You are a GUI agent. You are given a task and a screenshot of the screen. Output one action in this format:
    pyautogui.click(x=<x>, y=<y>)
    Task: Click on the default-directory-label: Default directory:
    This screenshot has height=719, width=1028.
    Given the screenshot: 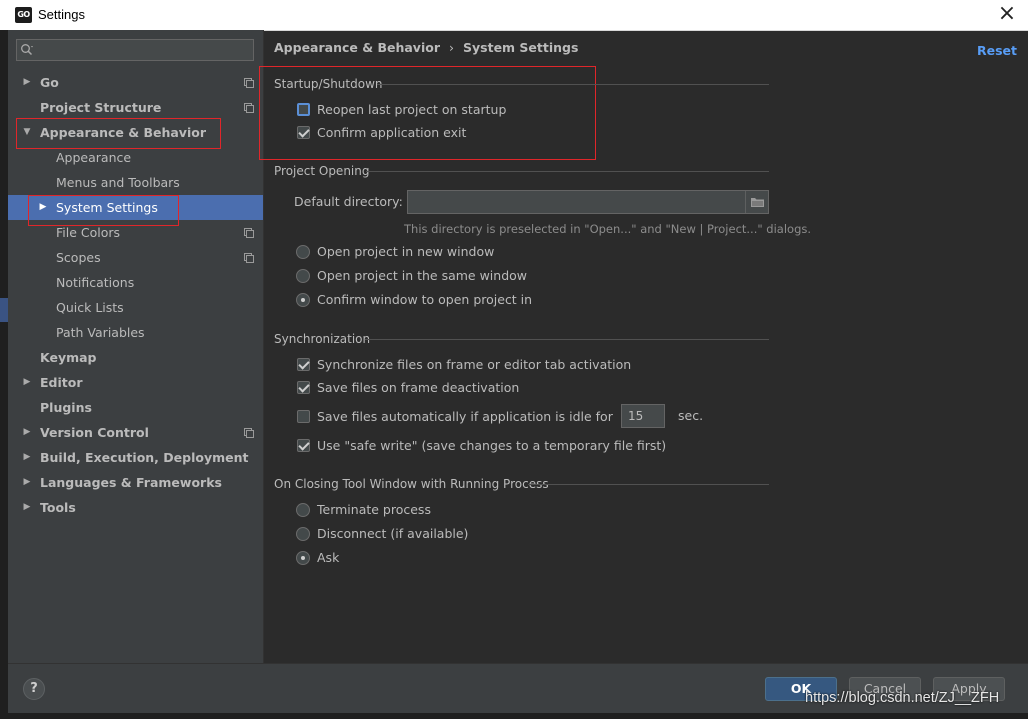 What is the action you would take?
    pyautogui.click(x=348, y=201)
    